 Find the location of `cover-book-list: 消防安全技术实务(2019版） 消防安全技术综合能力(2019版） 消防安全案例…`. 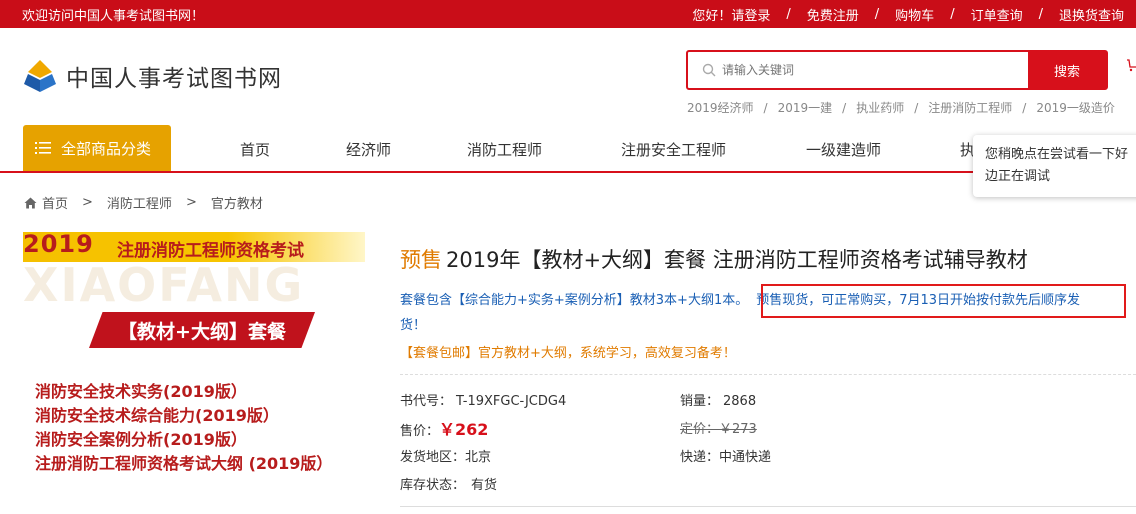

cover-book-list: 消防安全技术实务(2019版） 消防安全技术综合能力(2019版） 消防安全案例… is located at coordinates (183, 428).